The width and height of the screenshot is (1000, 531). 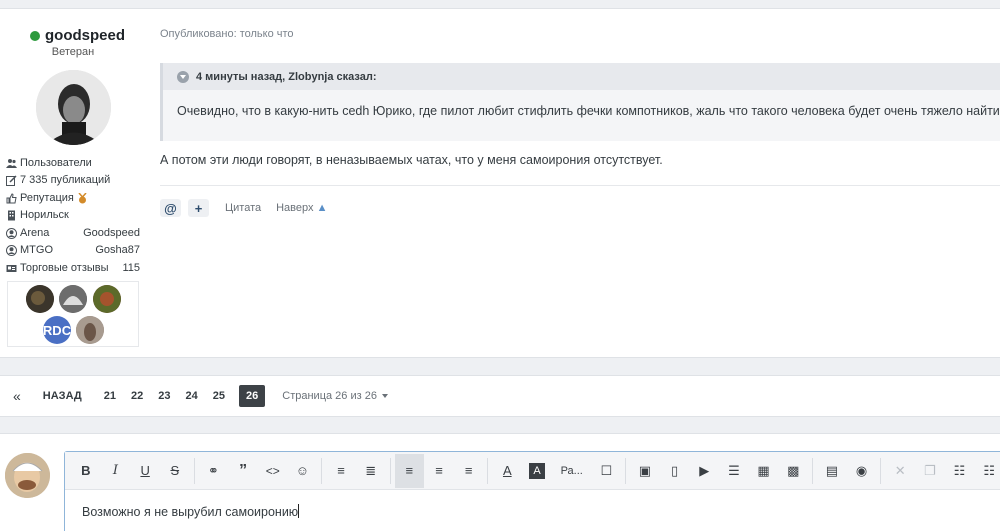 I want to click on avatar, so click(x=73, y=107).